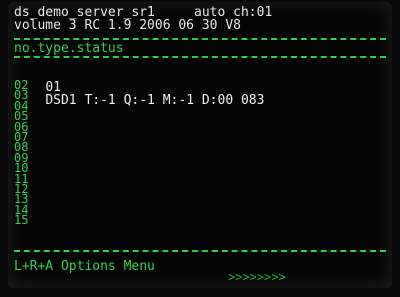 The image size is (400, 297). What do you see at coordinates (69, 48) in the screenshot?
I see `column-header: no.type.status` at bounding box center [69, 48].